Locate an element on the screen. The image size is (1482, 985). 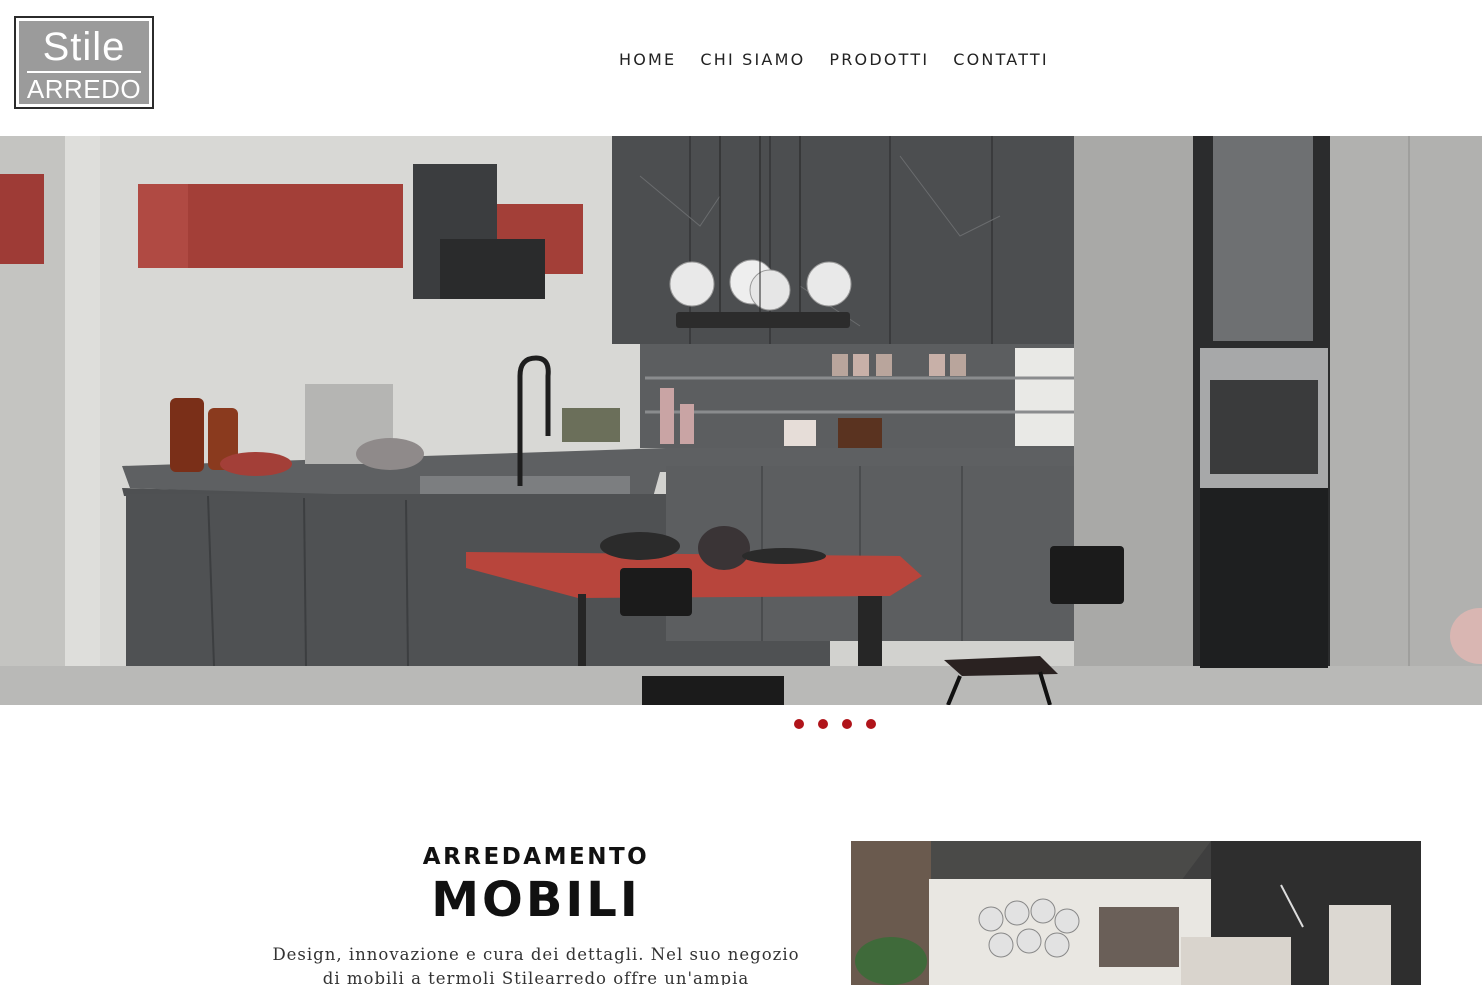
kitchen-photo is located at coordinates (1136, 913).